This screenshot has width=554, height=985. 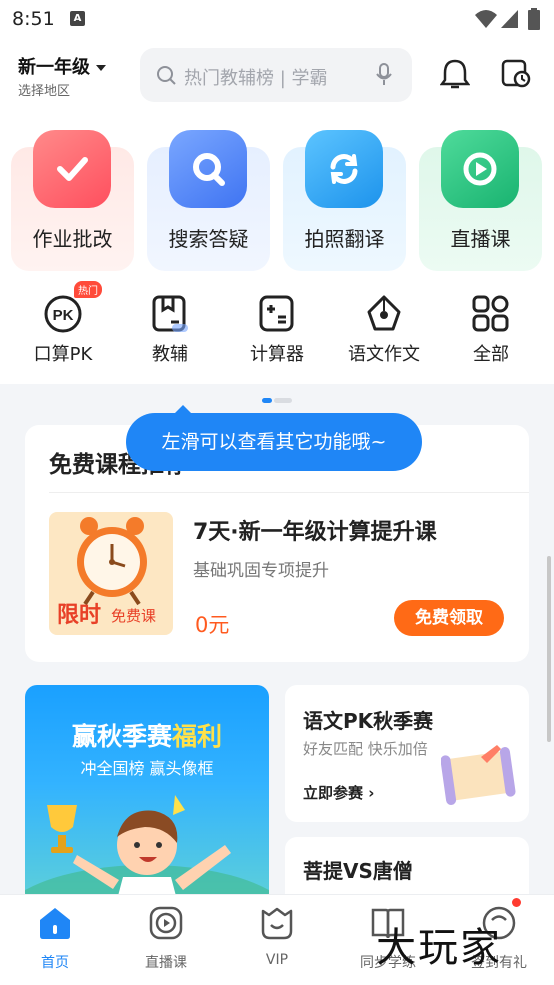 What do you see at coordinates (147, 736) in the screenshot?
I see `promo-title: 赢秋季赛福利` at bounding box center [147, 736].